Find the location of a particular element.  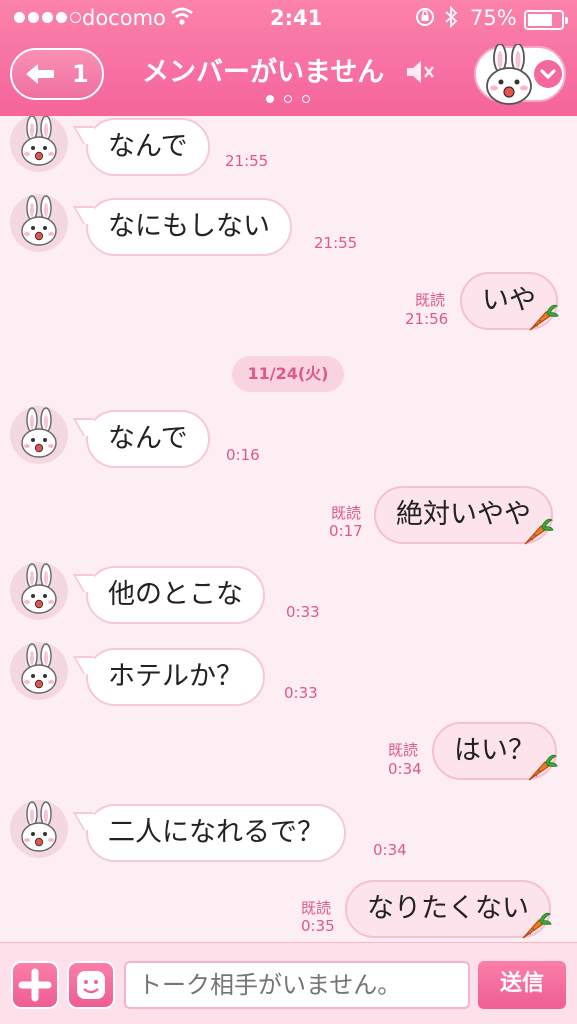

bunny-sticker-icon is located at coordinates (509, 74).